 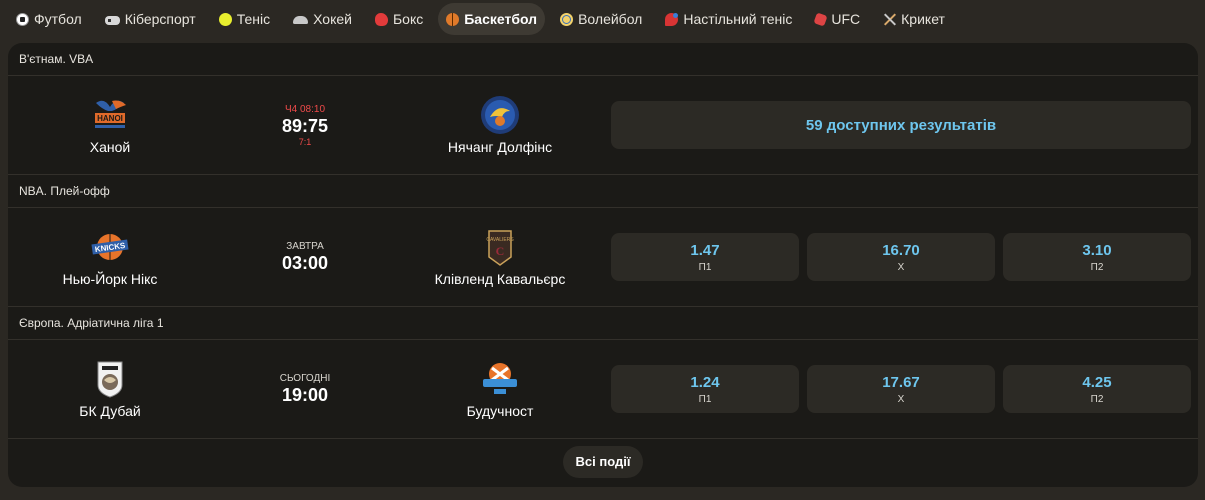 I want to click on tab-volleyball: Волейбол, so click(x=601, y=19).